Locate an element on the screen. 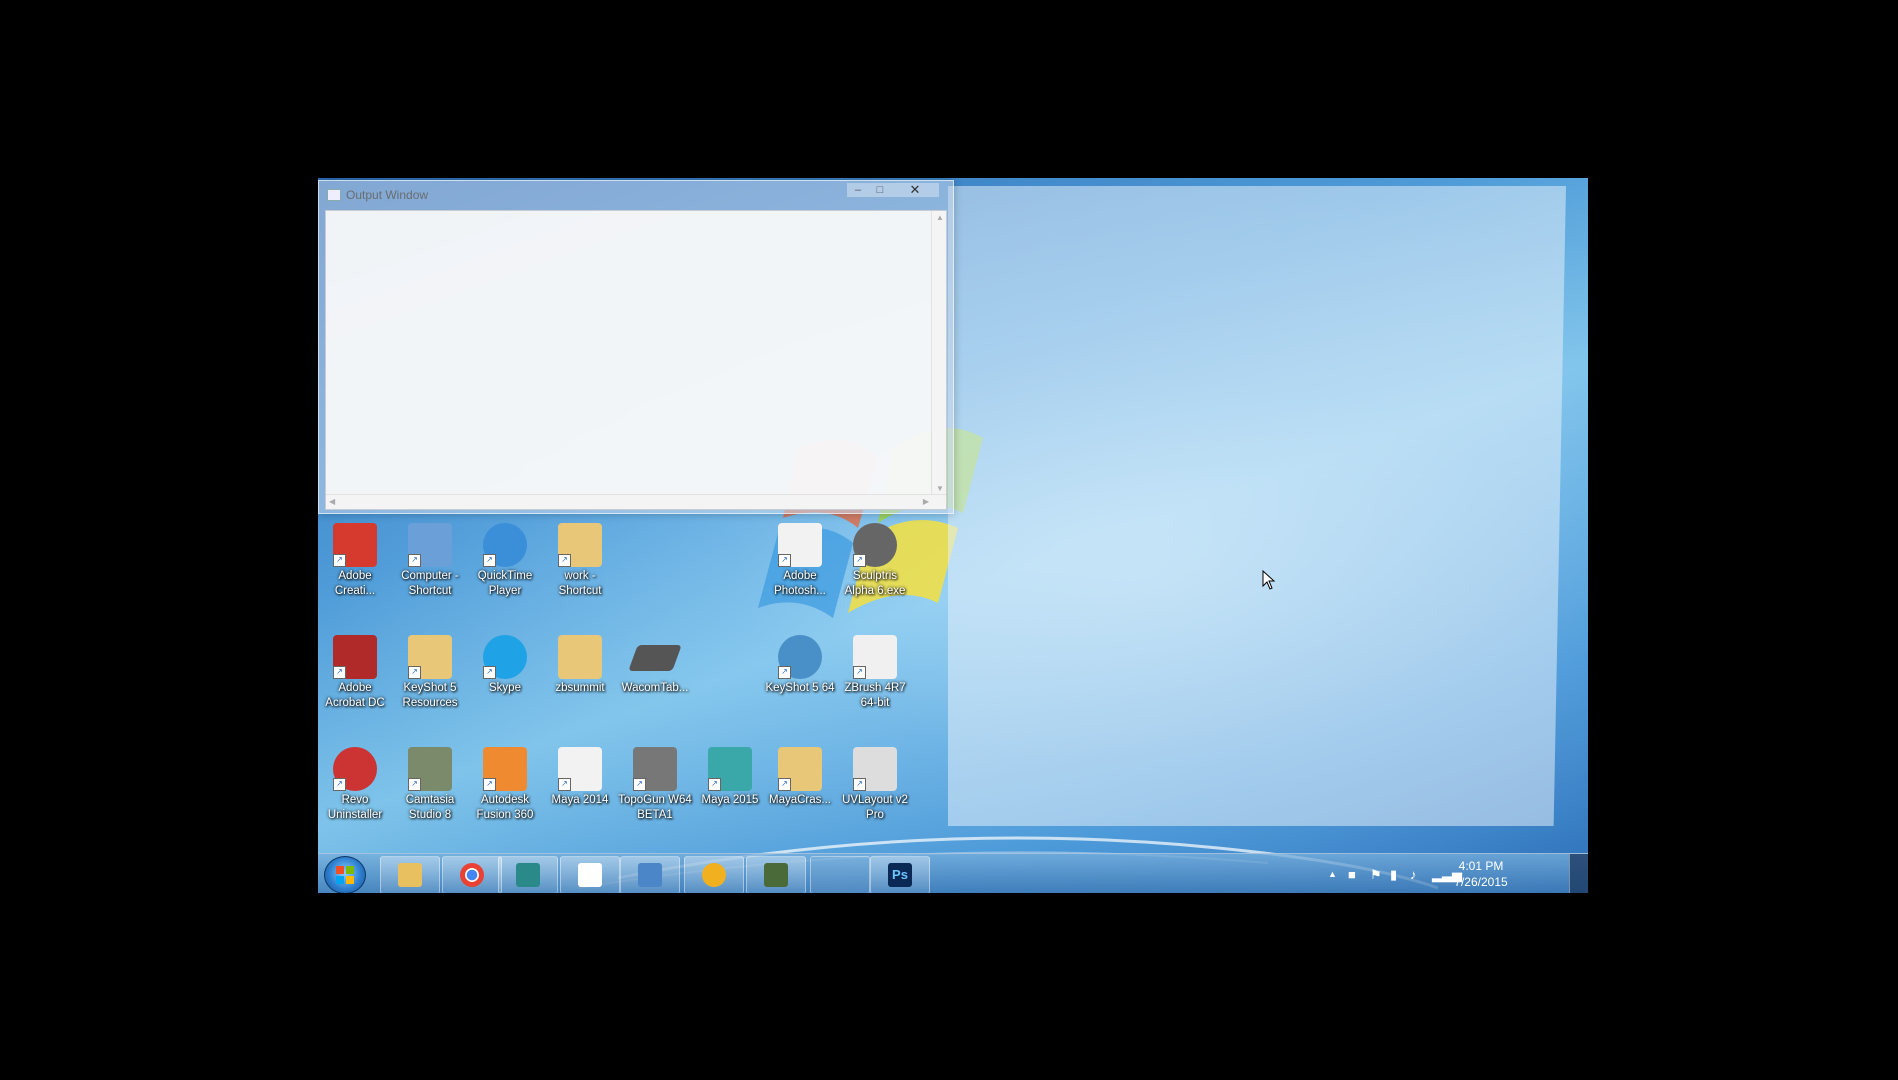  desktop-icon-camtasia: ↗ Camtasia Studio 8 is located at coordinates (430, 785).